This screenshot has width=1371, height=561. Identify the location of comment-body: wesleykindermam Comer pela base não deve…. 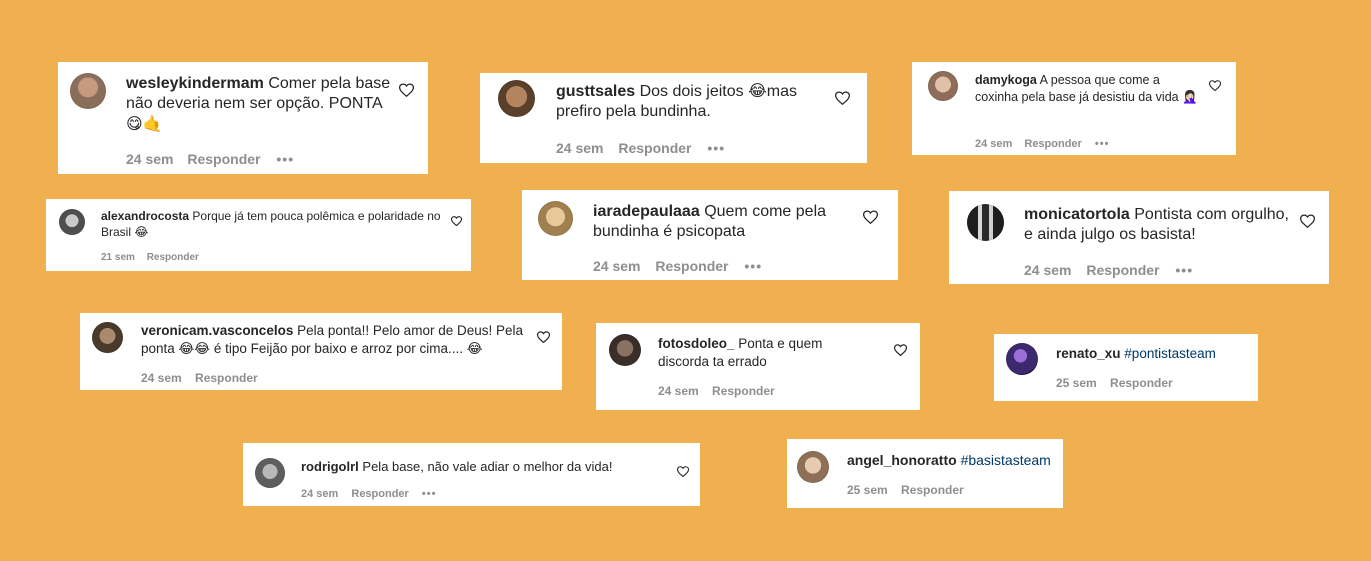
(261, 104).